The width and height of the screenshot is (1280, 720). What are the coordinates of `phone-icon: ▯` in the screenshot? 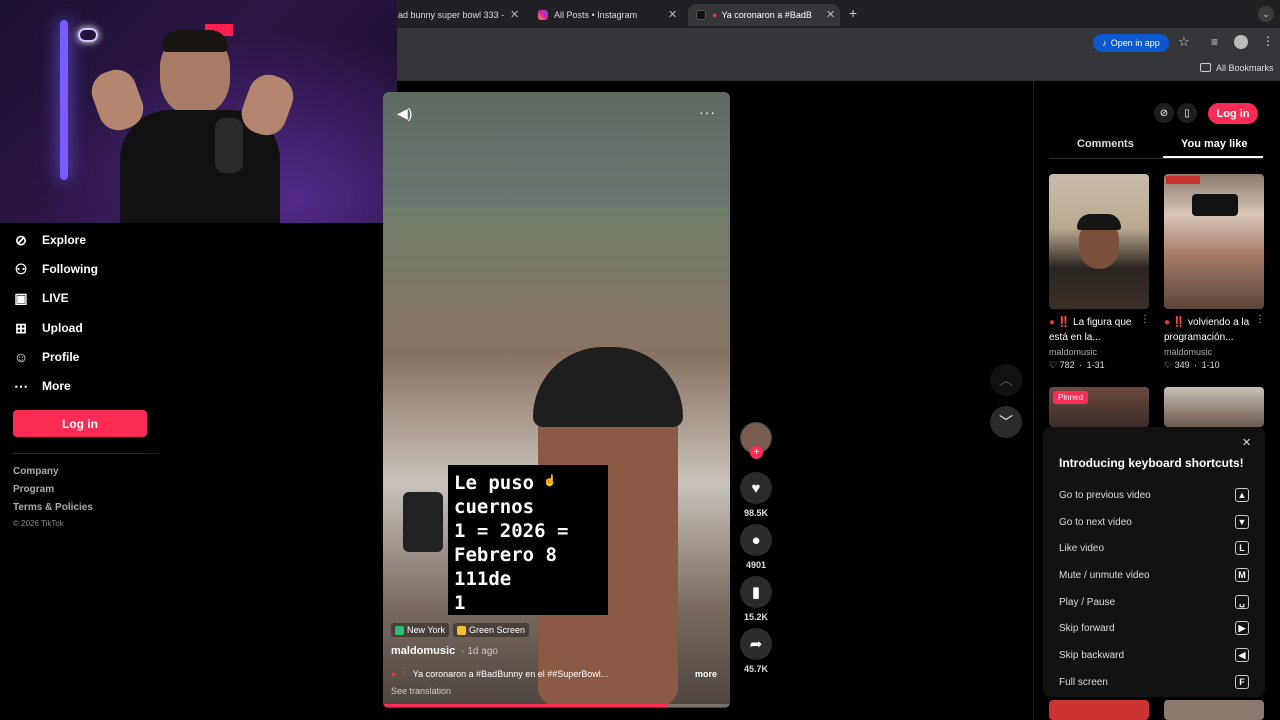 It's located at (1187, 113).